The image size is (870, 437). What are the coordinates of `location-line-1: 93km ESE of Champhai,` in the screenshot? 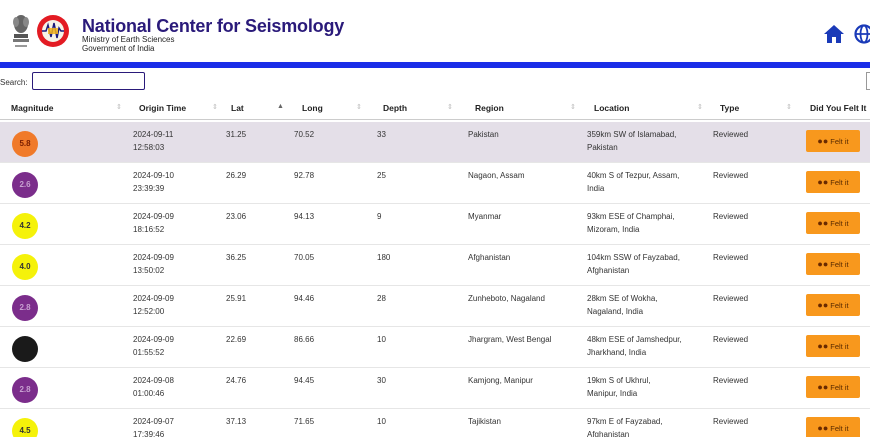 It's located at (631, 216).